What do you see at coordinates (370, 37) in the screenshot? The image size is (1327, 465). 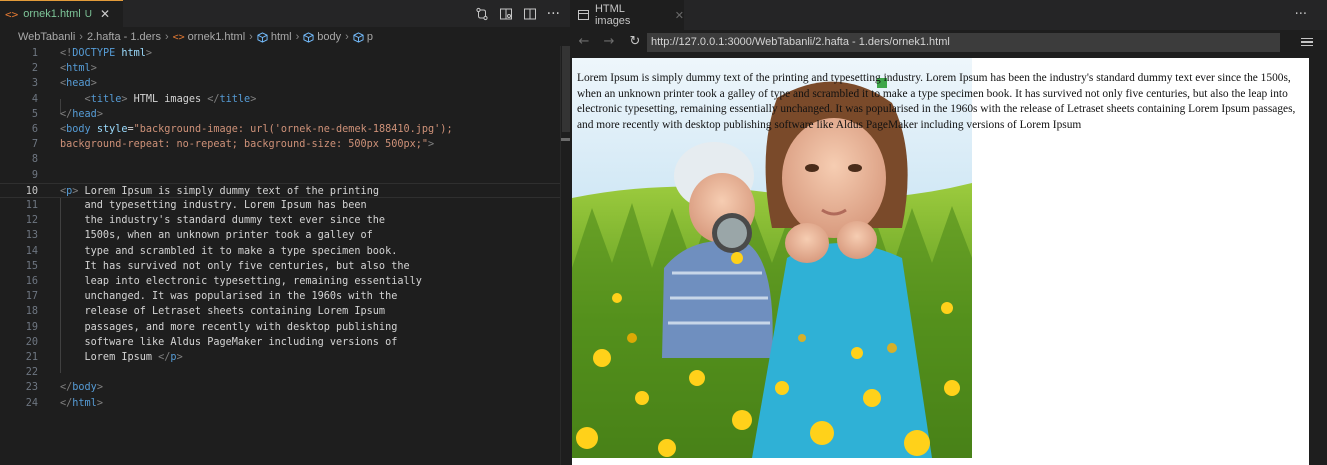 I see `breadcrumb-element: p` at bounding box center [370, 37].